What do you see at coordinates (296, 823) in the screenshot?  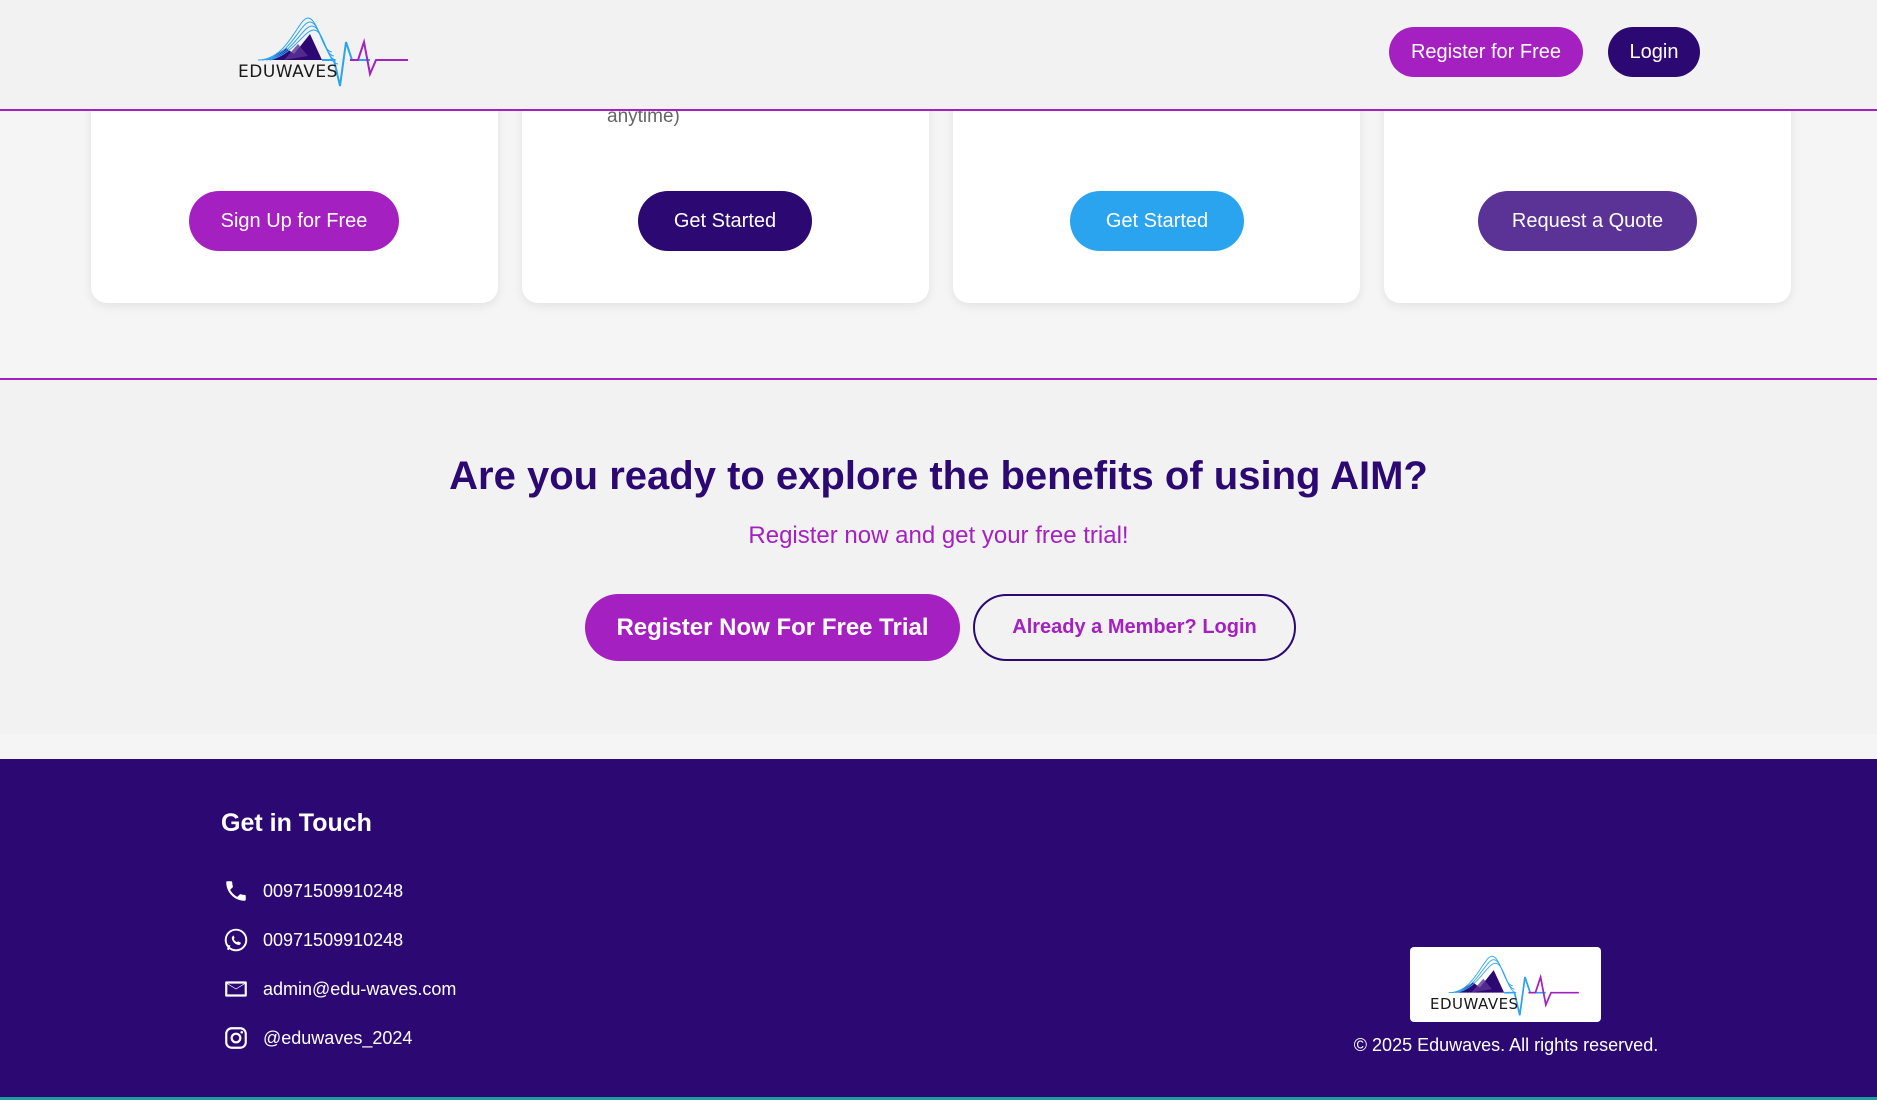 I see `footer-heading: Get in Touch` at bounding box center [296, 823].